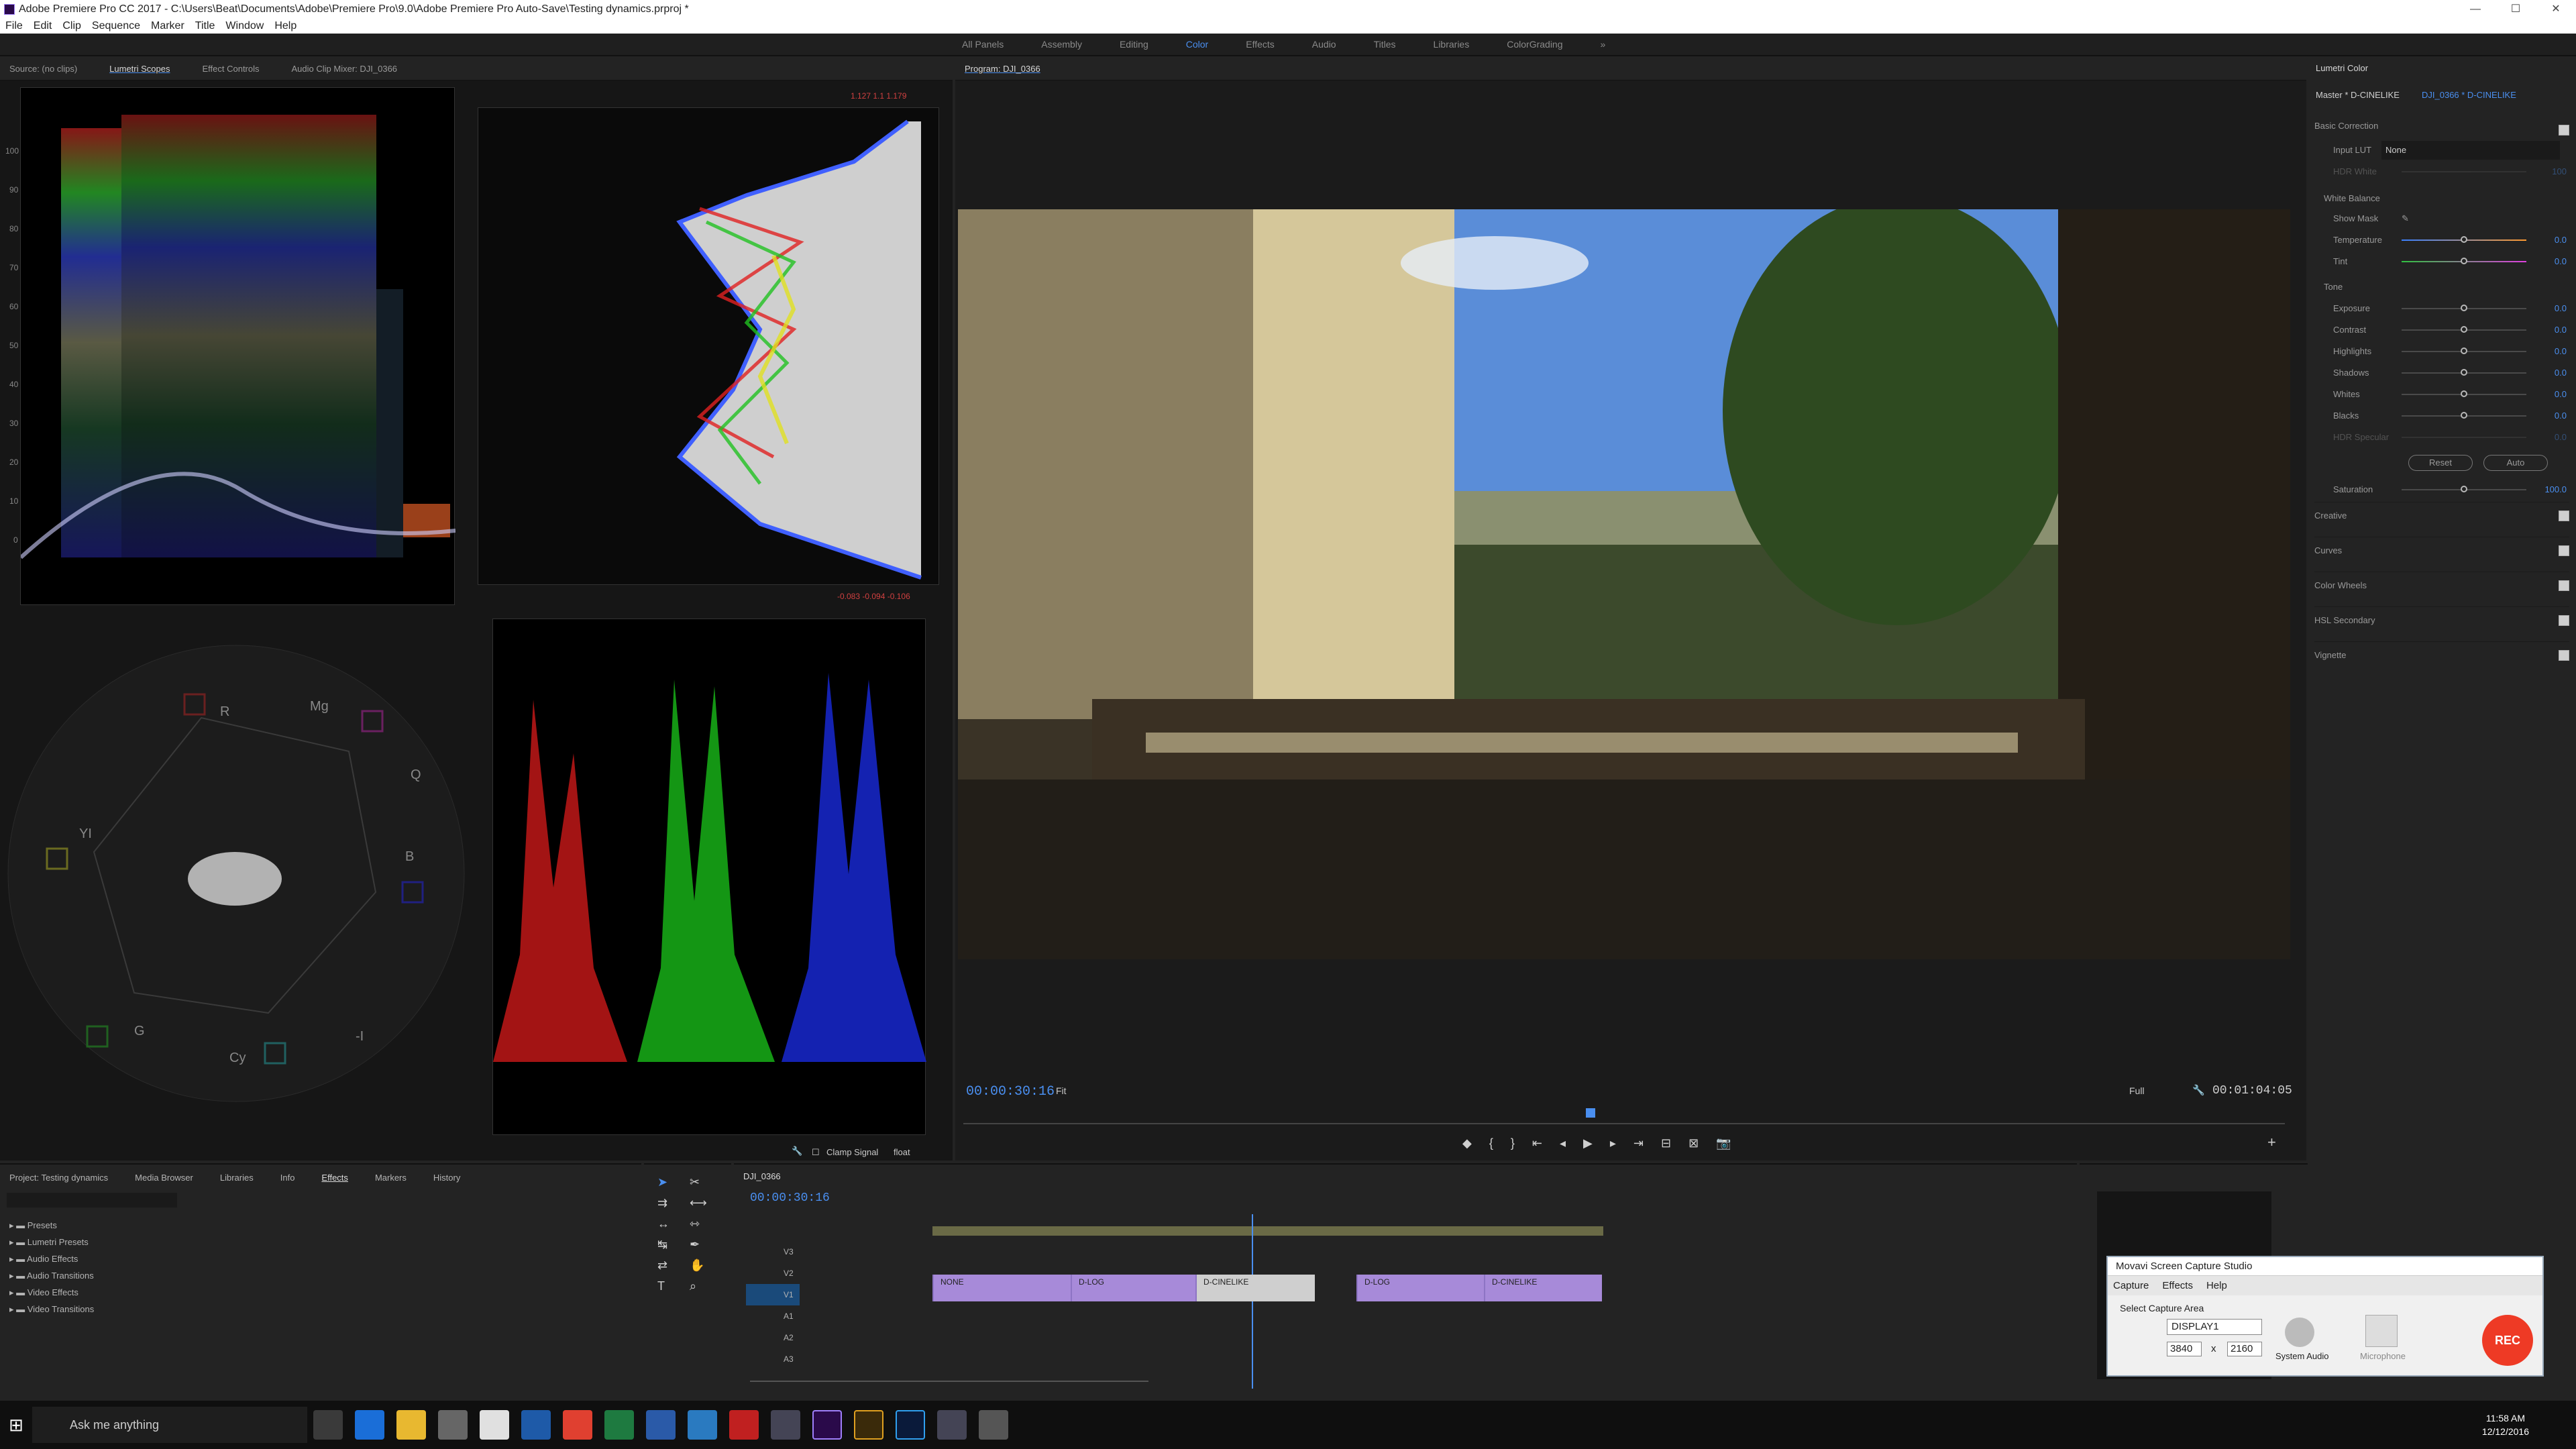 The width and height of the screenshot is (2576, 1449). What do you see at coordinates (902, 1152) in the screenshot?
I see `float-dropdown: float` at bounding box center [902, 1152].